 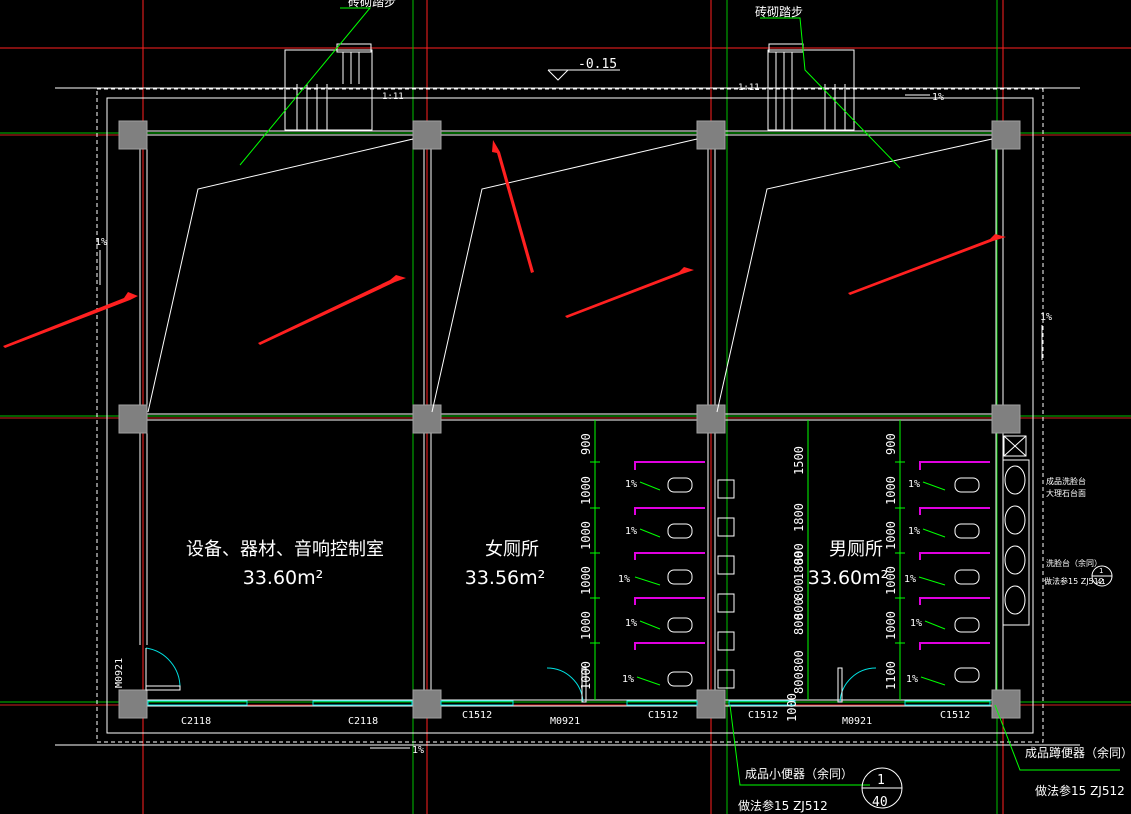 What do you see at coordinates (586, 535) in the screenshot?
I see `dim-women-3: 1000` at bounding box center [586, 535].